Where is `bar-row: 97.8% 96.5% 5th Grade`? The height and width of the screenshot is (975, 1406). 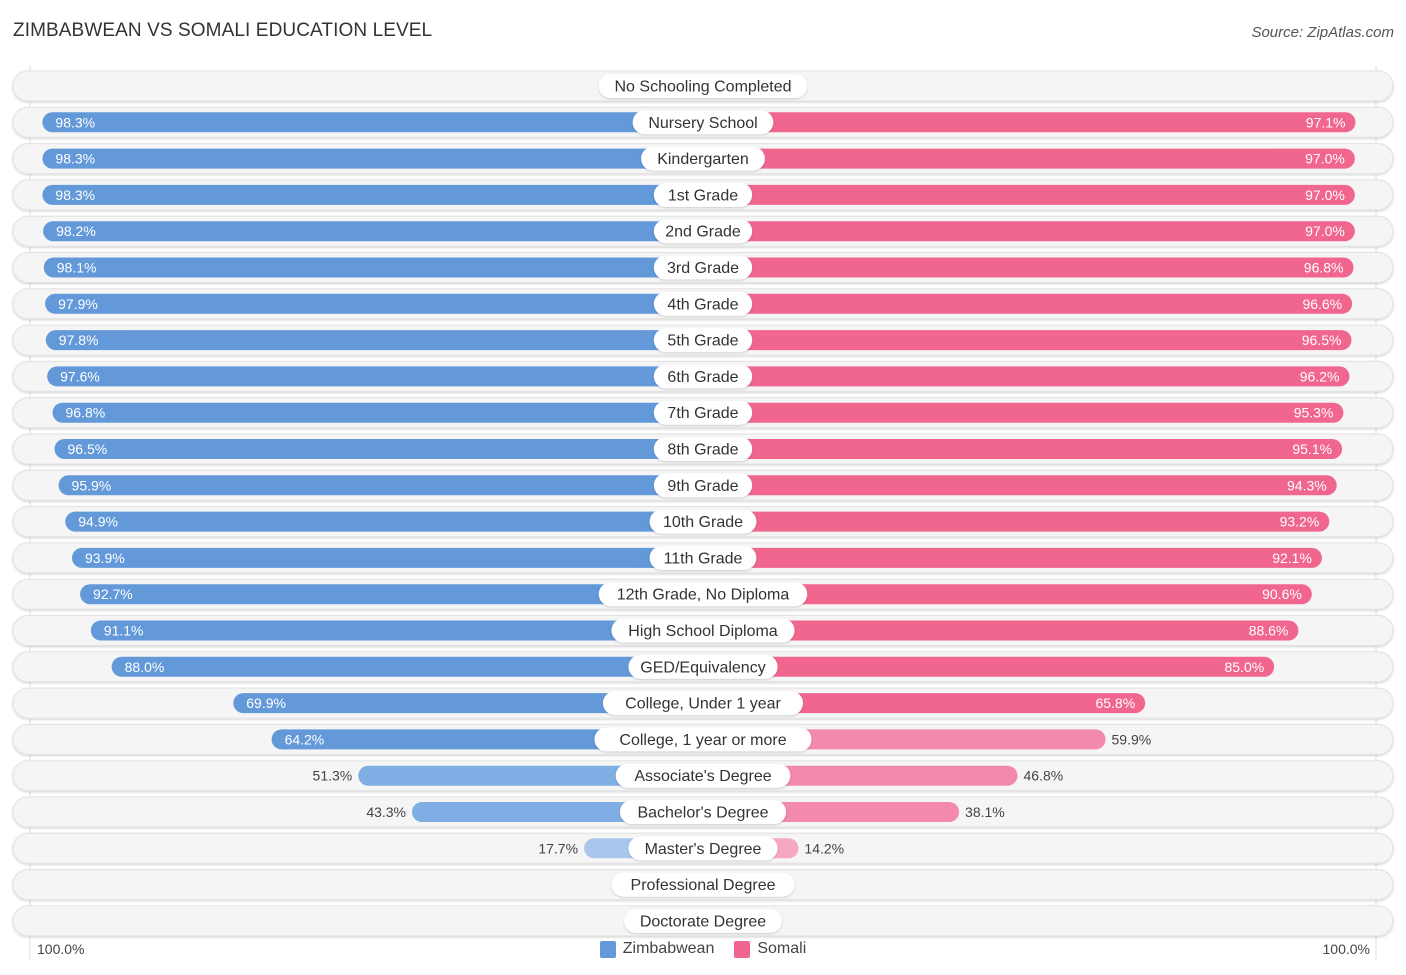
bar-row: 97.8% 96.5% 5th Grade is located at coordinates (703, 340).